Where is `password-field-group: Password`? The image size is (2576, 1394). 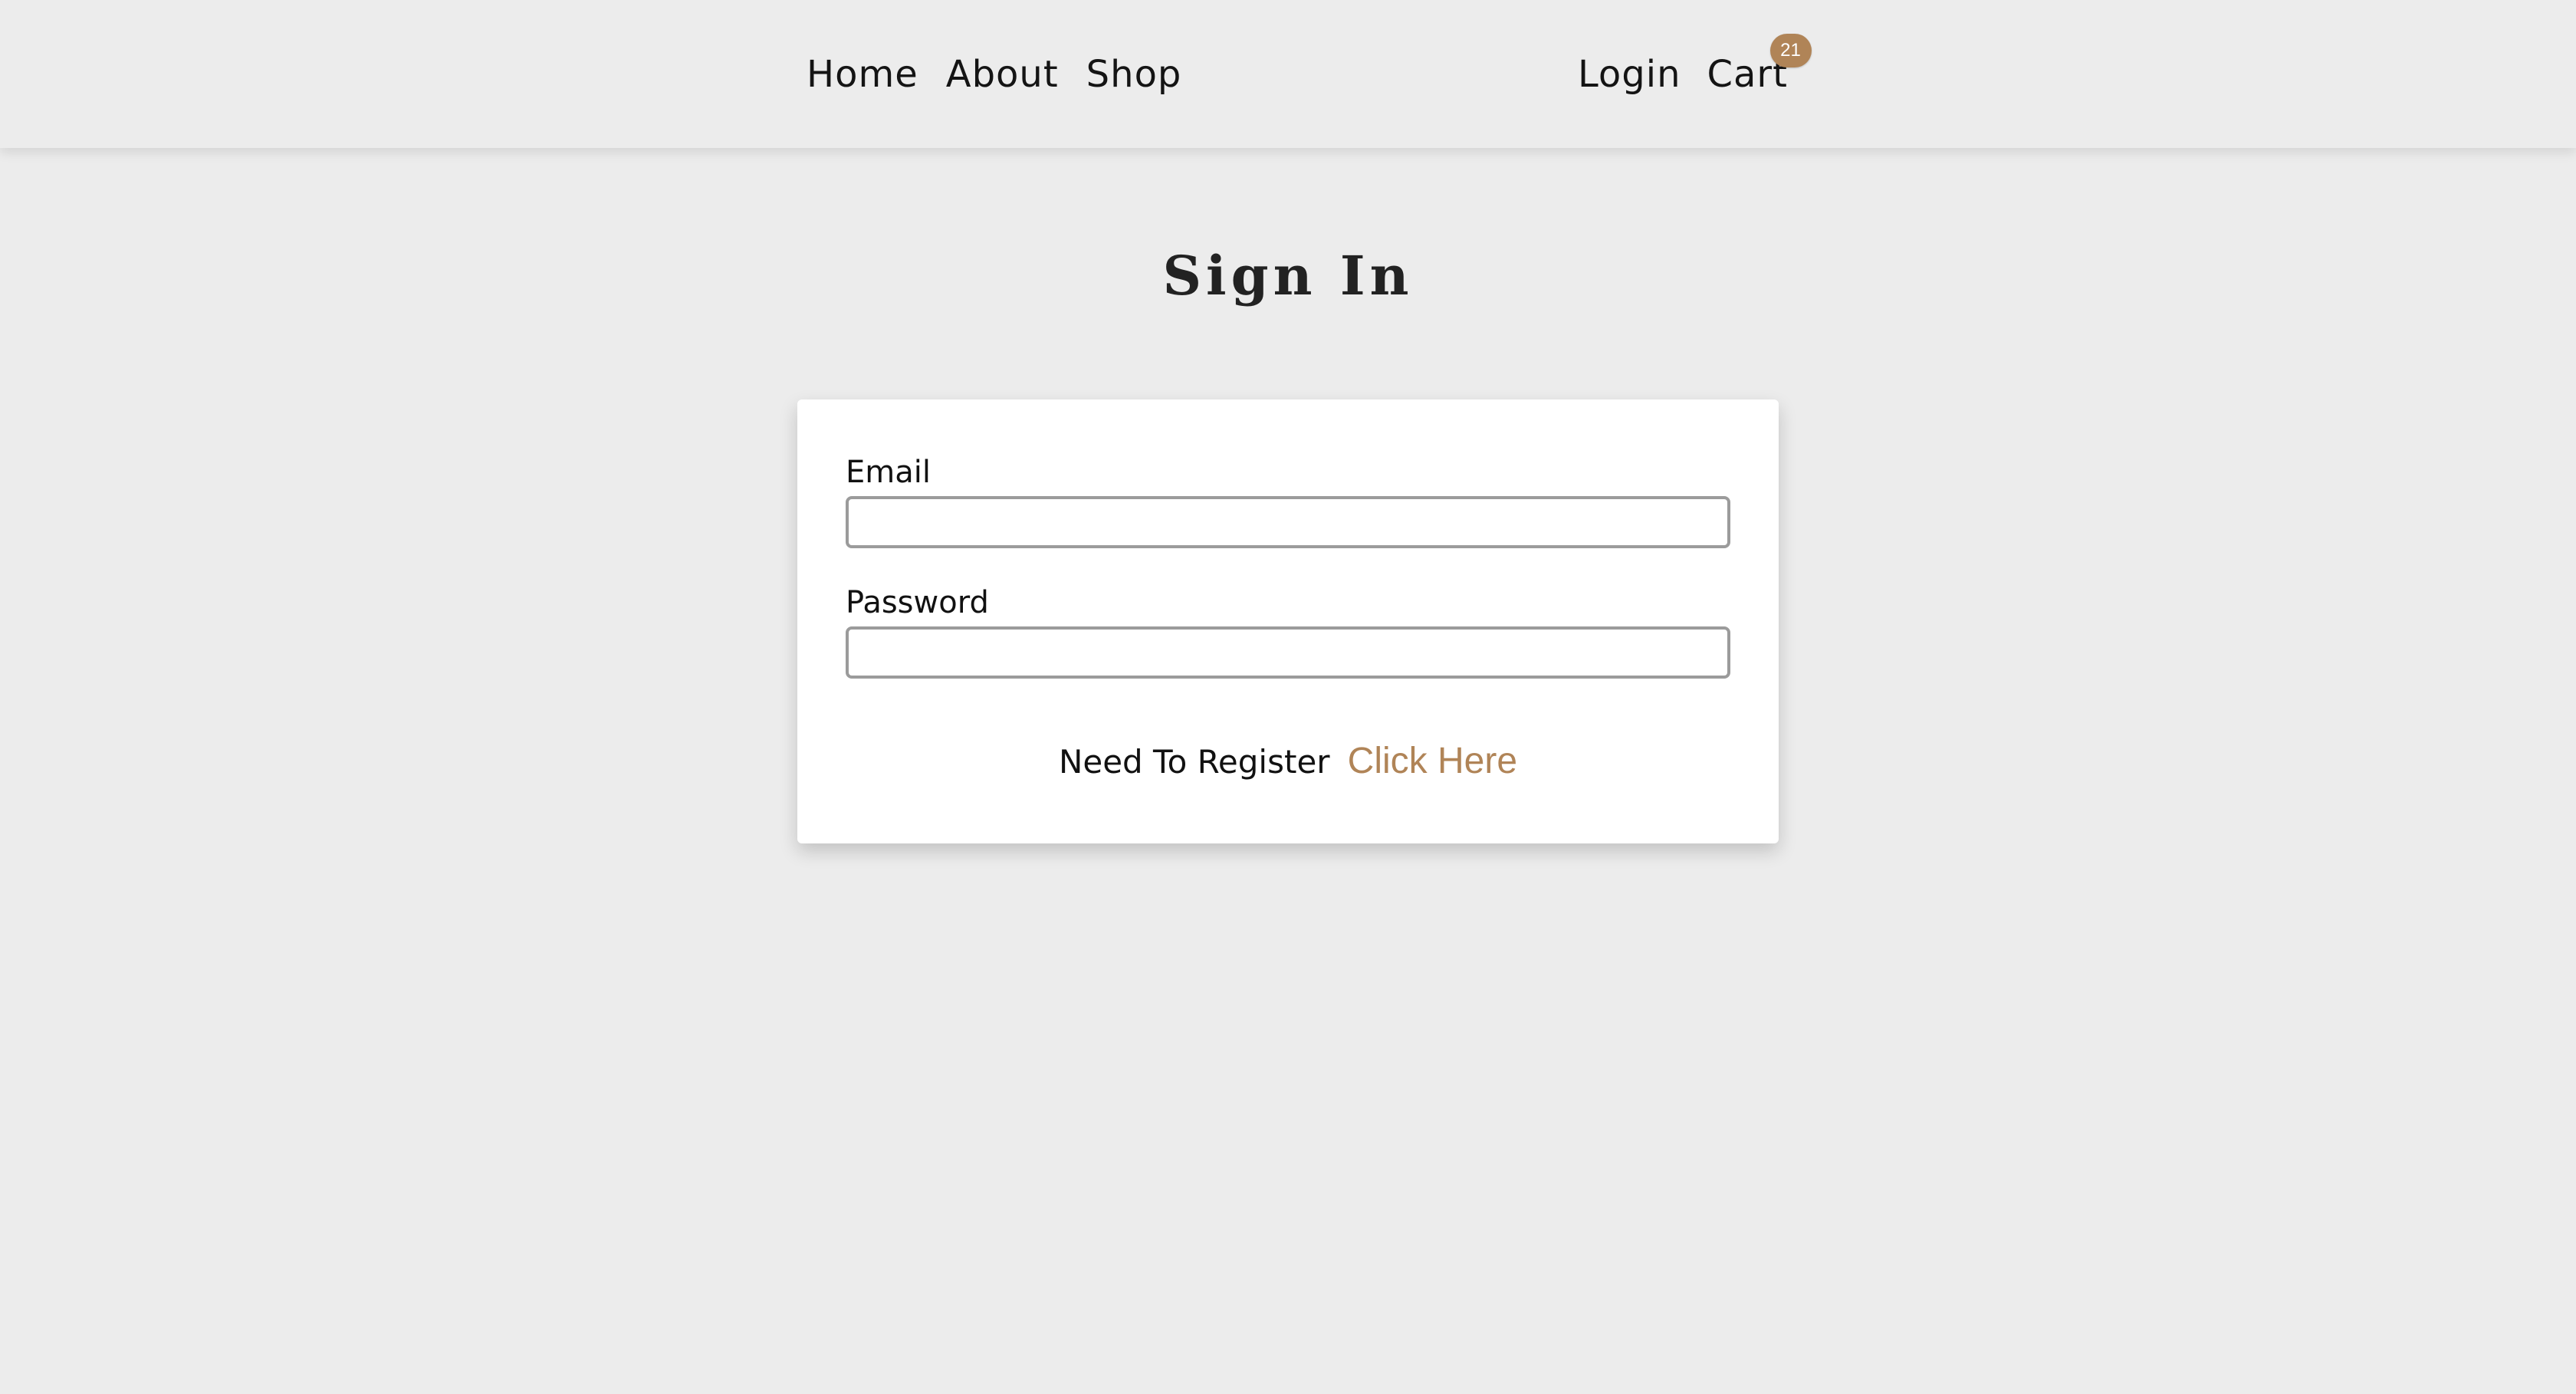
password-field-group: Password is located at coordinates (1288, 630).